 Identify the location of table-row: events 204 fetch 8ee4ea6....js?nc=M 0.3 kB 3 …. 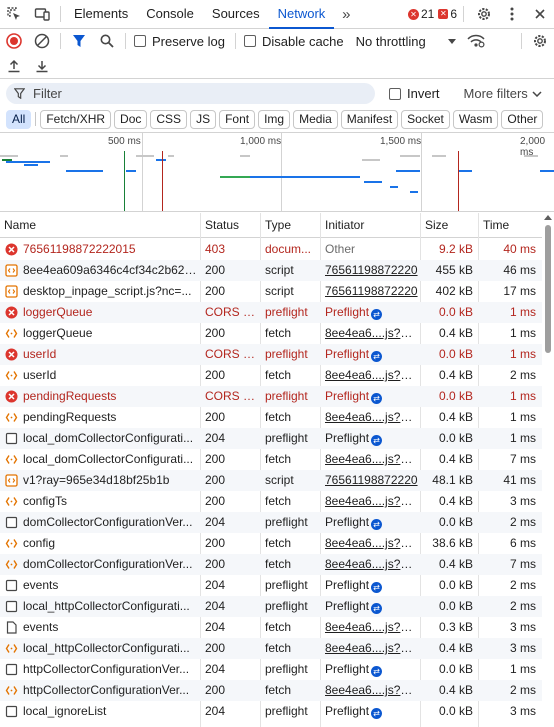
(271, 627).